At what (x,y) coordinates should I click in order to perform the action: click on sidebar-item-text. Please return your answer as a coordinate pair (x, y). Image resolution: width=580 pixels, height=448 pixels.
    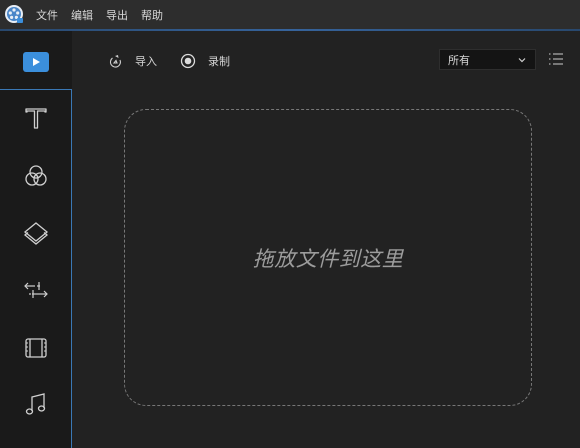
    Looking at the image, I should click on (36, 118).